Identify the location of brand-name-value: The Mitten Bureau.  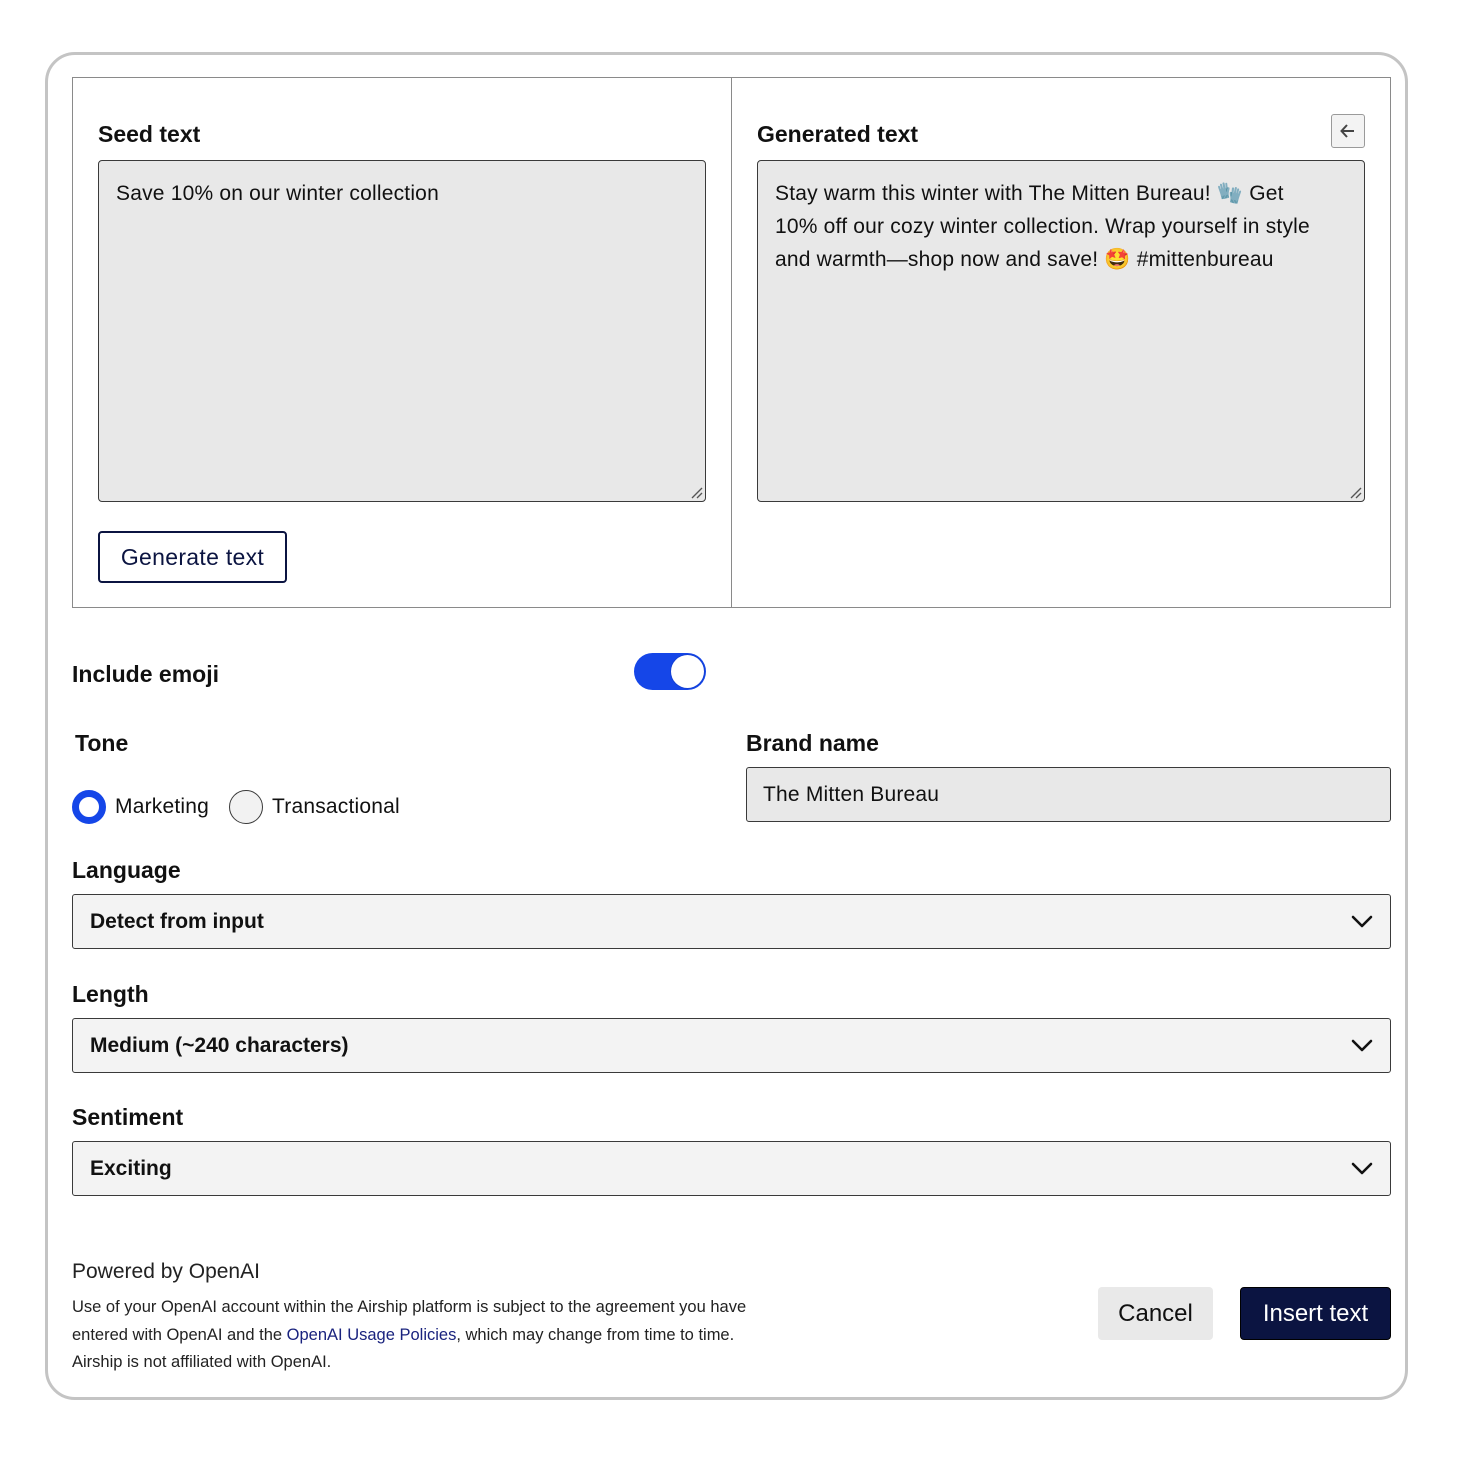
(851, 794).